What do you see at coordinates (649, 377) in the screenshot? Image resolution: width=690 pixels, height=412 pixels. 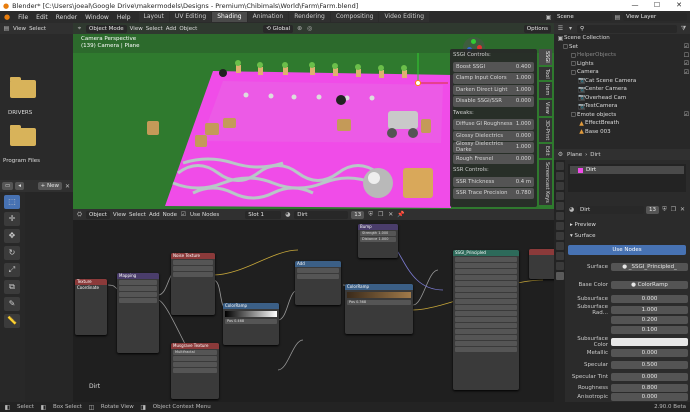 I see `specular-tint-field: 0.000` at bounding box center [649, 377].